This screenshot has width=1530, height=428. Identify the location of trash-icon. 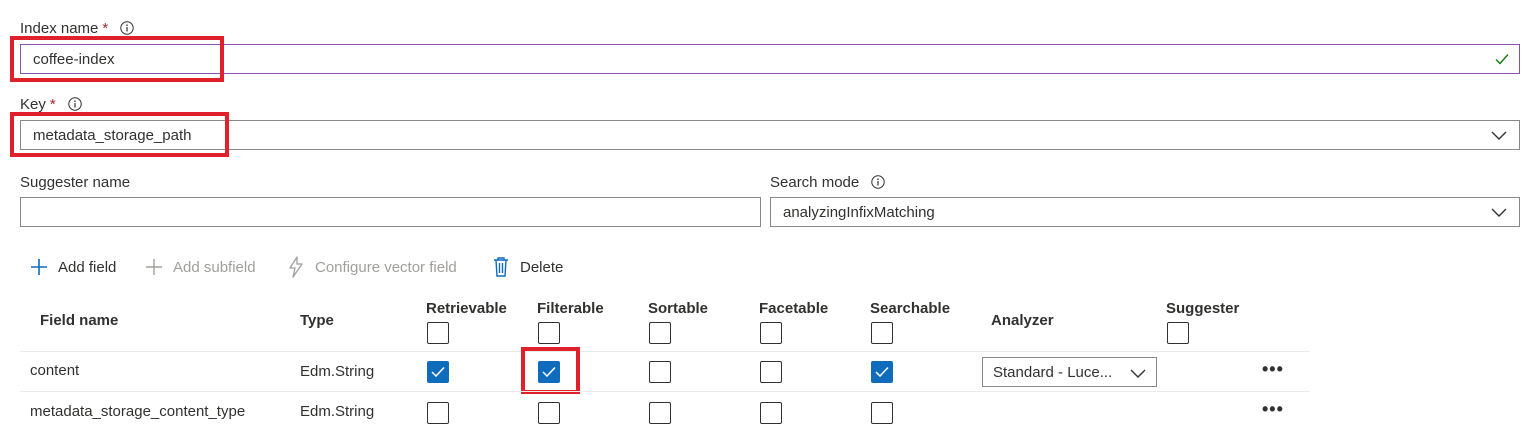
(501, 267).